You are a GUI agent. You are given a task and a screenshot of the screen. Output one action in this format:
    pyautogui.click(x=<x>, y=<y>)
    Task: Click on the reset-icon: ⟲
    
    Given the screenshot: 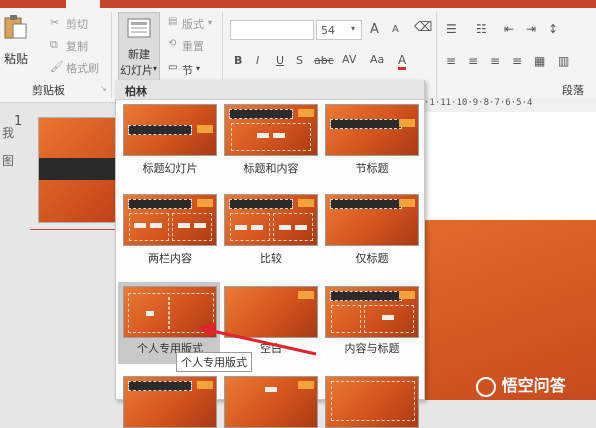 What is the action you would take?
    pyautogui.click(x=172, y=43)
    